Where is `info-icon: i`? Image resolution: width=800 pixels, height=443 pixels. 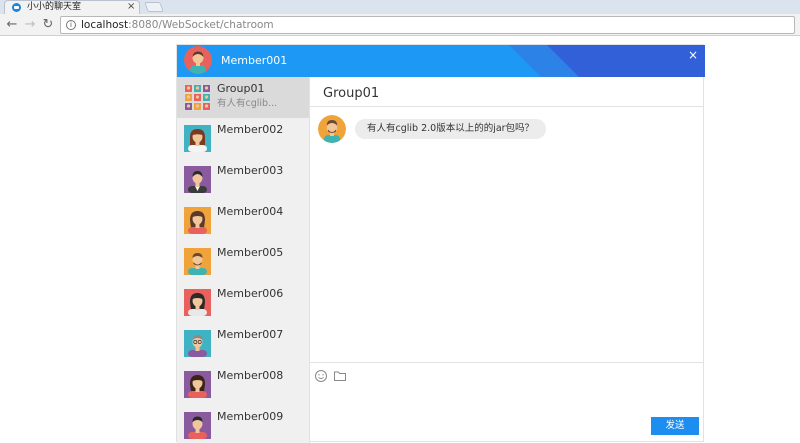 info-icon: i is located at coordinates (71, 25).